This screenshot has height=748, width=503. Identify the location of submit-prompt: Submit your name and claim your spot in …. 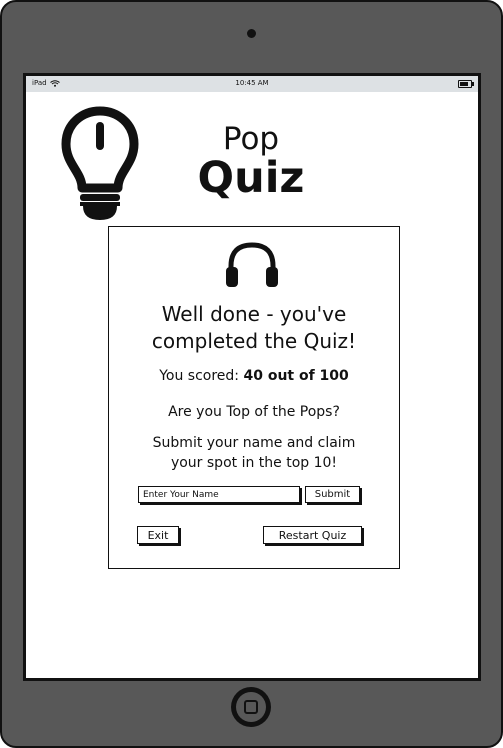
(254, 453).